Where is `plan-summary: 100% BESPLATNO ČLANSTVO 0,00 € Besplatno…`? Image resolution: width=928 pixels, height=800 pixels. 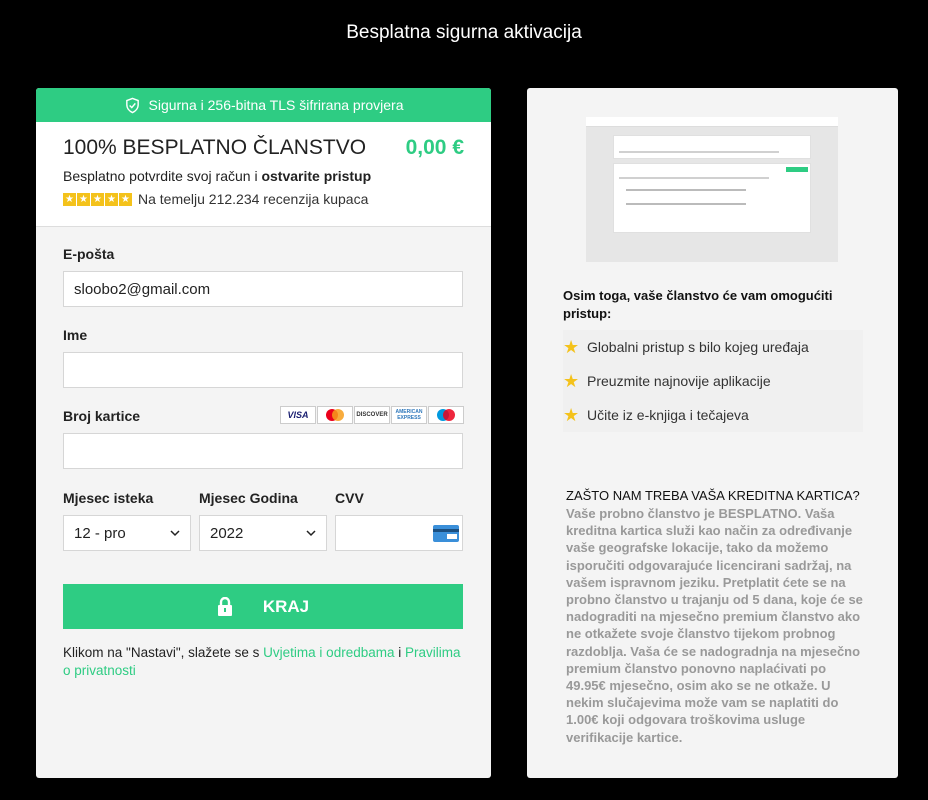 plan-summary: 100% BESPLATNO ČLANSTVO 0,00 € Besplatno… is located at coordinates (263, 174).